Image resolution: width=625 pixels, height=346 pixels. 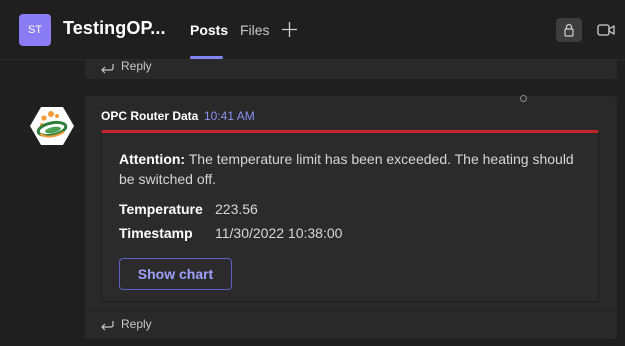 What do you see at coordinates (351, 69) in the screenshot?
I see `previous-reply-bar: Reply` at bounding box center [351, 69].